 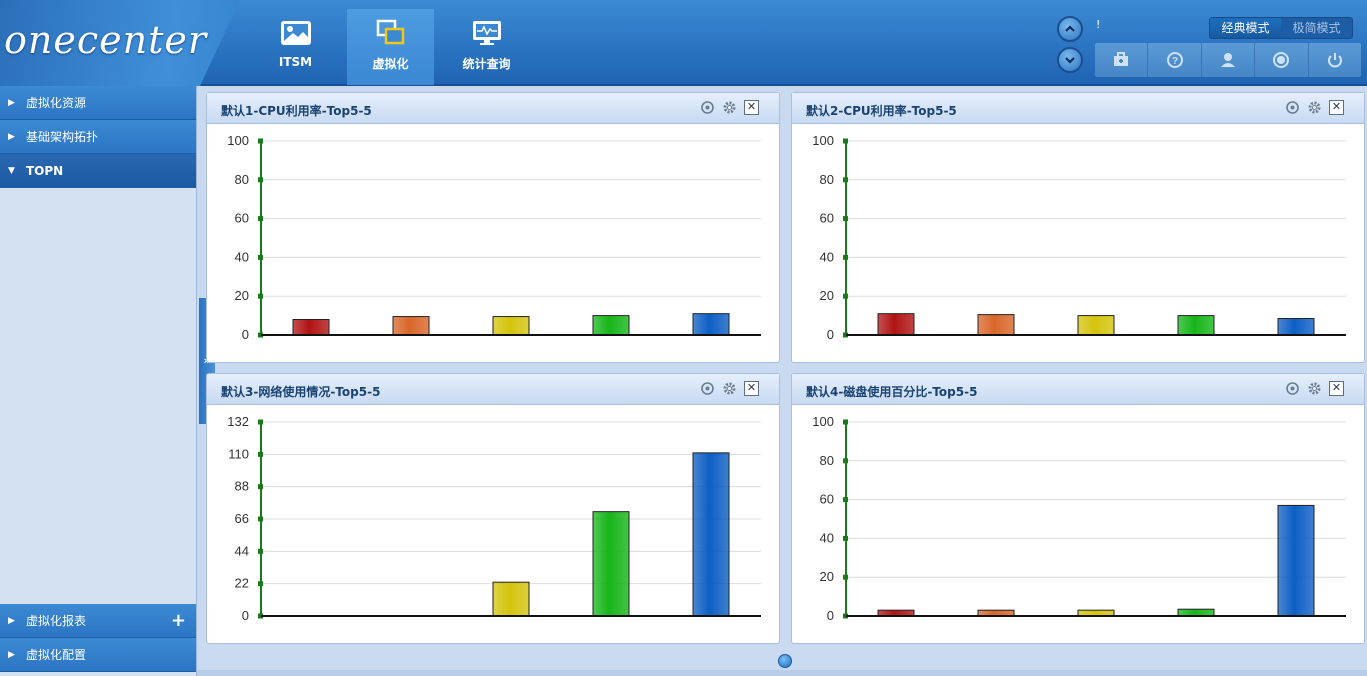 What do you see at coordinates (45, 171) in the screenshot?
I see `sidebar-item-label: TOPN` at bounding box center [45, 171].